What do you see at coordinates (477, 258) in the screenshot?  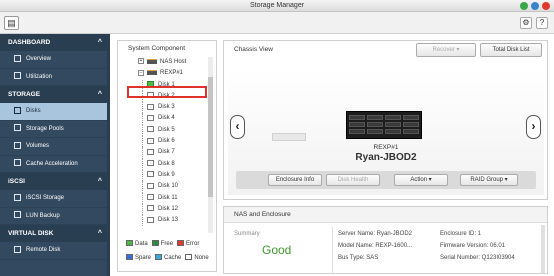 I see `serial-number: Serial Number: Q123I03904` at bounding box center [477, 258].